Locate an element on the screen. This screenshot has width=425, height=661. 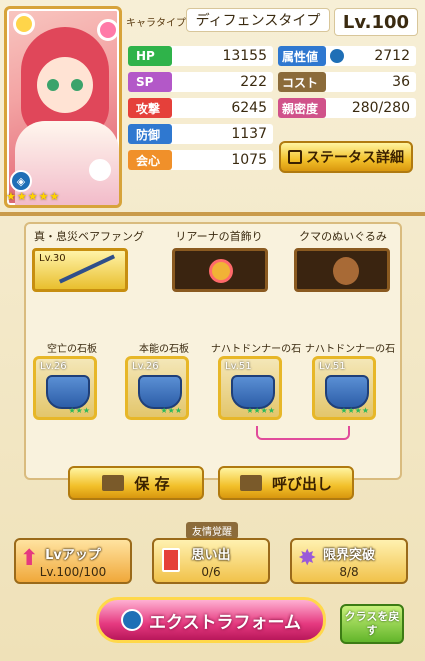
stat-critical: 会心 1075 is located at coordinates (200, 160).